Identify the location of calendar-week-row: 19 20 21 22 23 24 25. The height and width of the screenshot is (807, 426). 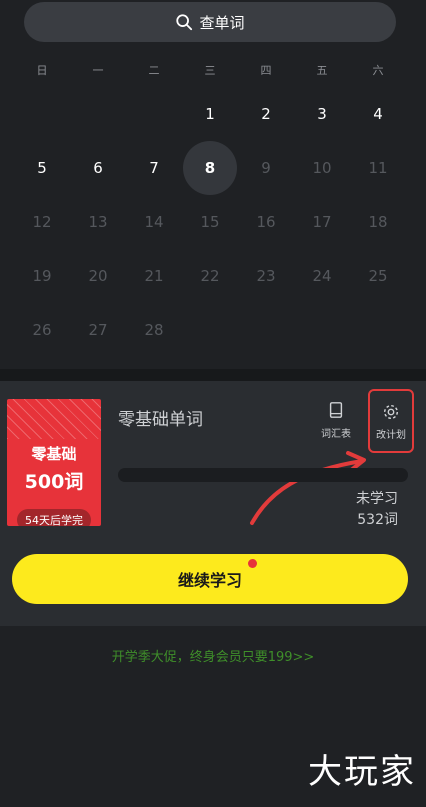
(210, 276).